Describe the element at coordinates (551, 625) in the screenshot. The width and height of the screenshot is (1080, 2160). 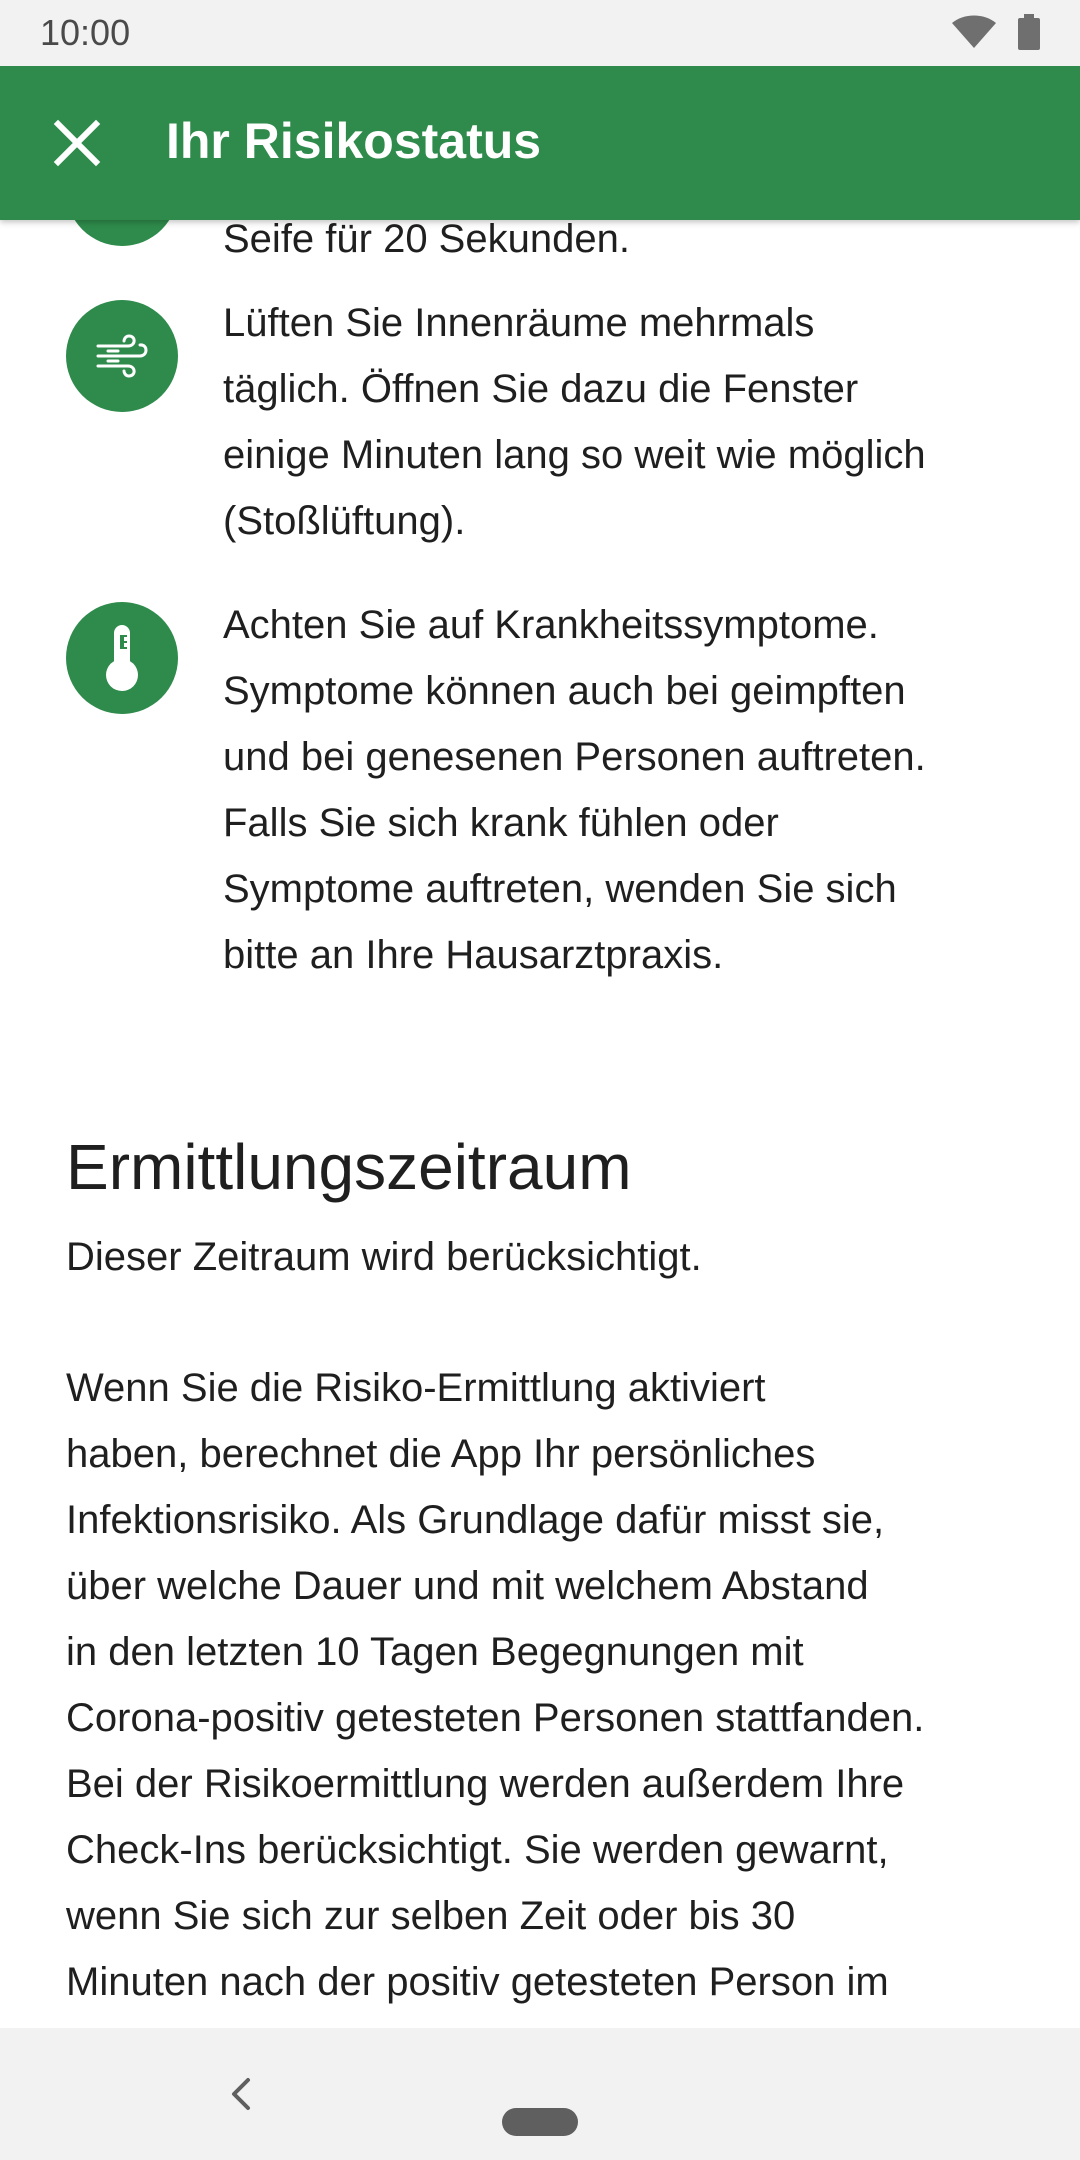
I see `tip-symptoms-line: Achten Sie auf Krankheitssymptome.` at that location.